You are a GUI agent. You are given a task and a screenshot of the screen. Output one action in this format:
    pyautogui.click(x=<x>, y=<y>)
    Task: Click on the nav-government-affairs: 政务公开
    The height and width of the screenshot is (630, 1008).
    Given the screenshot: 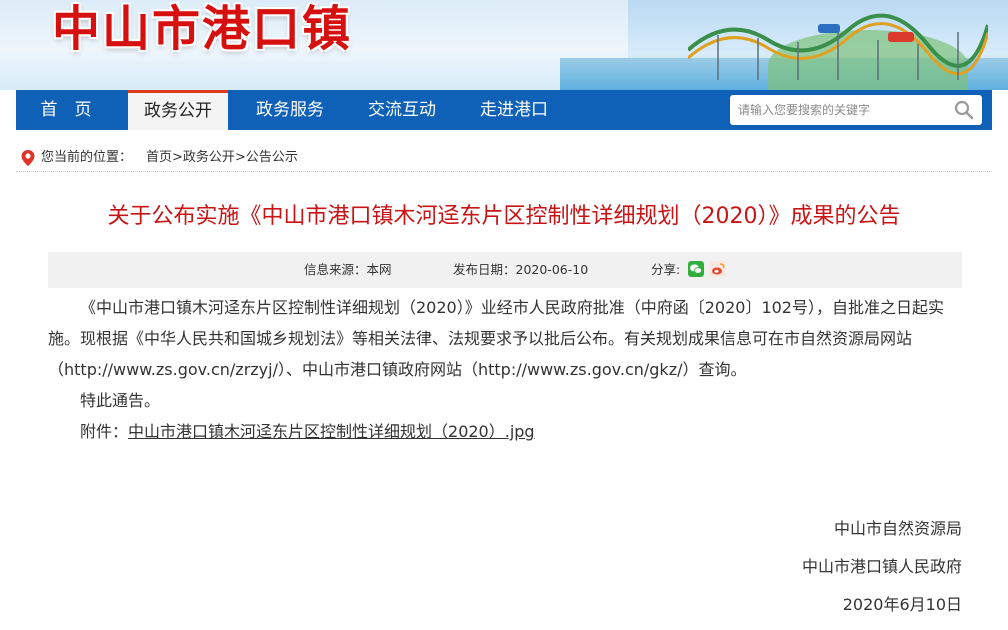 What is the action you would take?
    pyautogui.click(x=178, y=110)
    